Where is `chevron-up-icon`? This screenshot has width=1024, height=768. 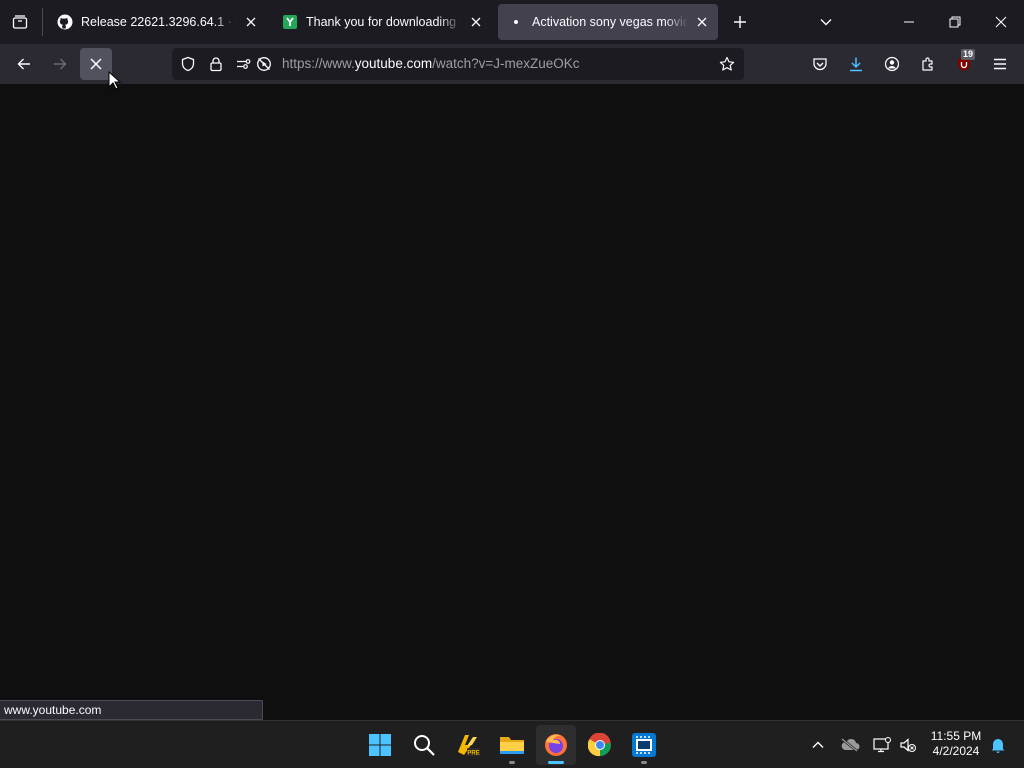 chevron-up-icon is located at coordinates (818, 744).